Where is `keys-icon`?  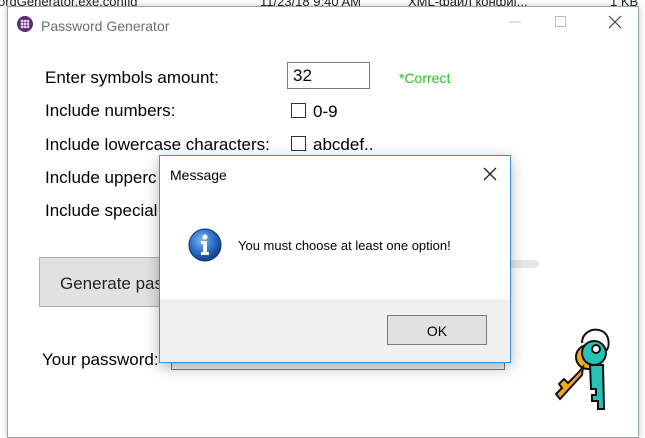
keys-icon is located at coordinates (582, 369).